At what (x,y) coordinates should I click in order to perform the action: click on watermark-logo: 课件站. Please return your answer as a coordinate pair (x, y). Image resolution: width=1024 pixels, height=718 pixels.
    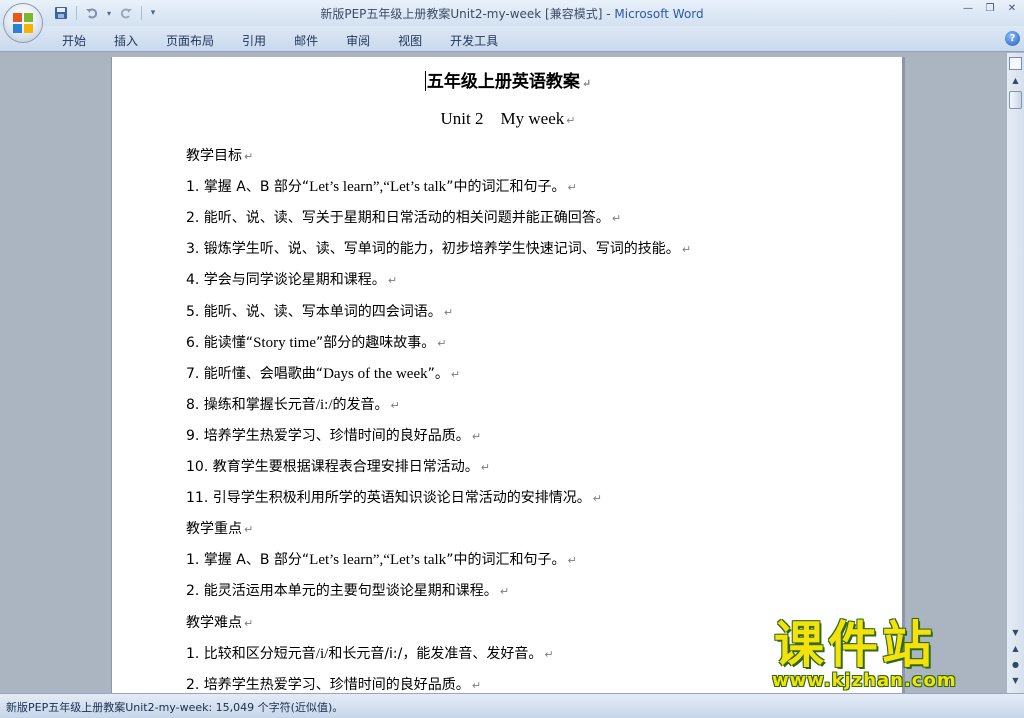
    Looking at the image, I should click on (855, 645).